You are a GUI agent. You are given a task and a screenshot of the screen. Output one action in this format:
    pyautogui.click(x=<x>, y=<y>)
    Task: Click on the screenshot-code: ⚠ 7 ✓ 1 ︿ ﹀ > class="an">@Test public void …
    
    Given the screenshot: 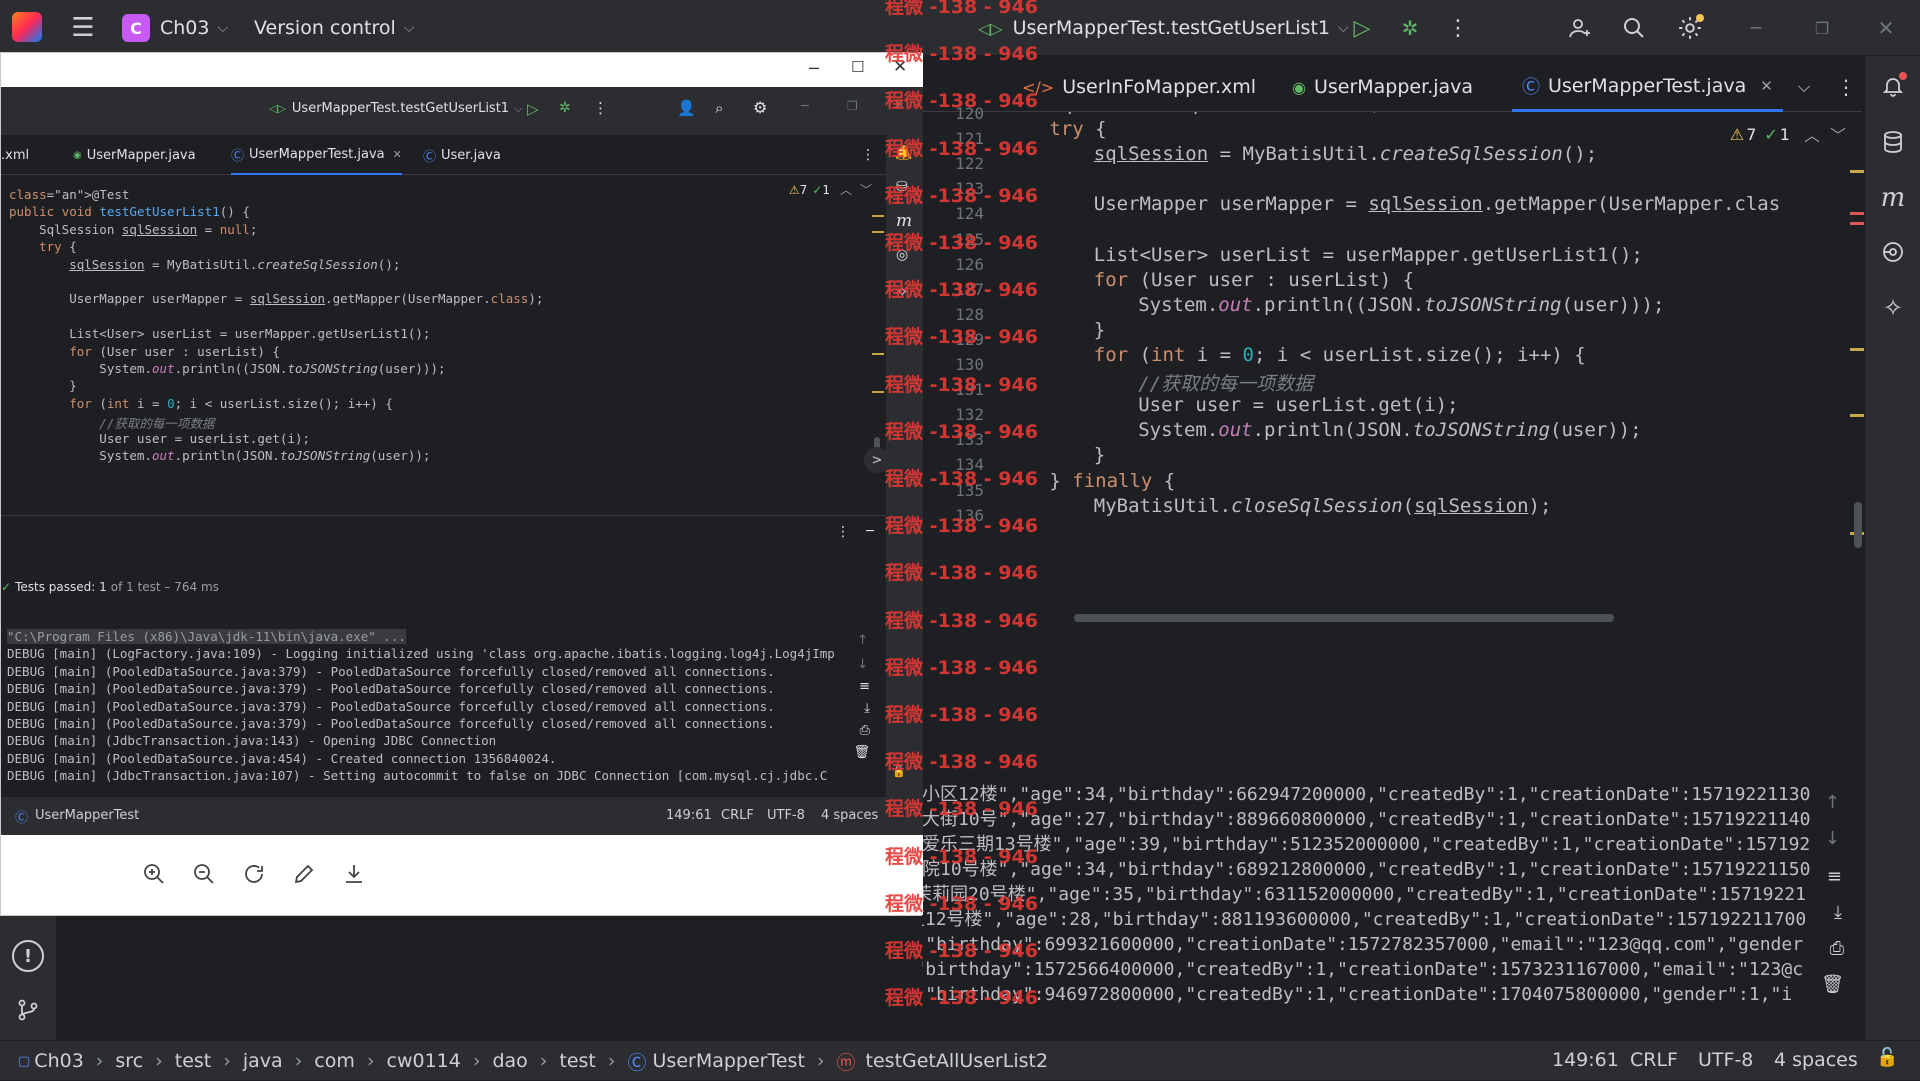 What is the action you would take?
    pyautogui.click(x=445, y=345)
    